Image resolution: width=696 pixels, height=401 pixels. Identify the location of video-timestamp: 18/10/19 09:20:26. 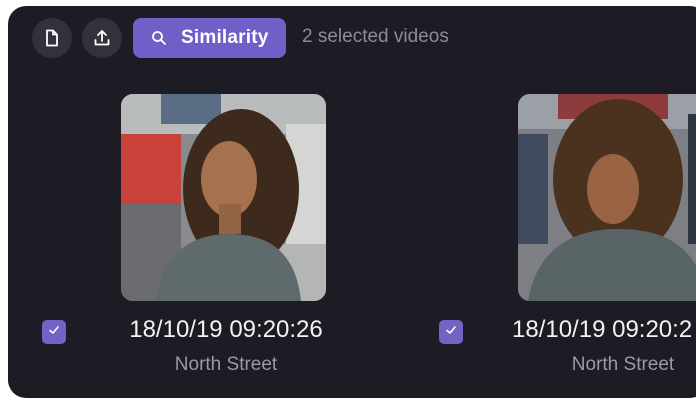
(226, 329).